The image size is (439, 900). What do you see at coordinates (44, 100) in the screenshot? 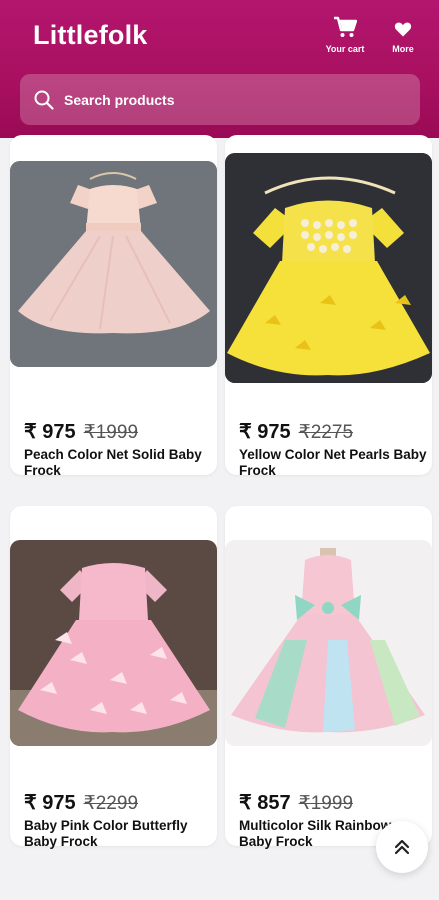
I see `search-icon` at bounding box center [44, 100].